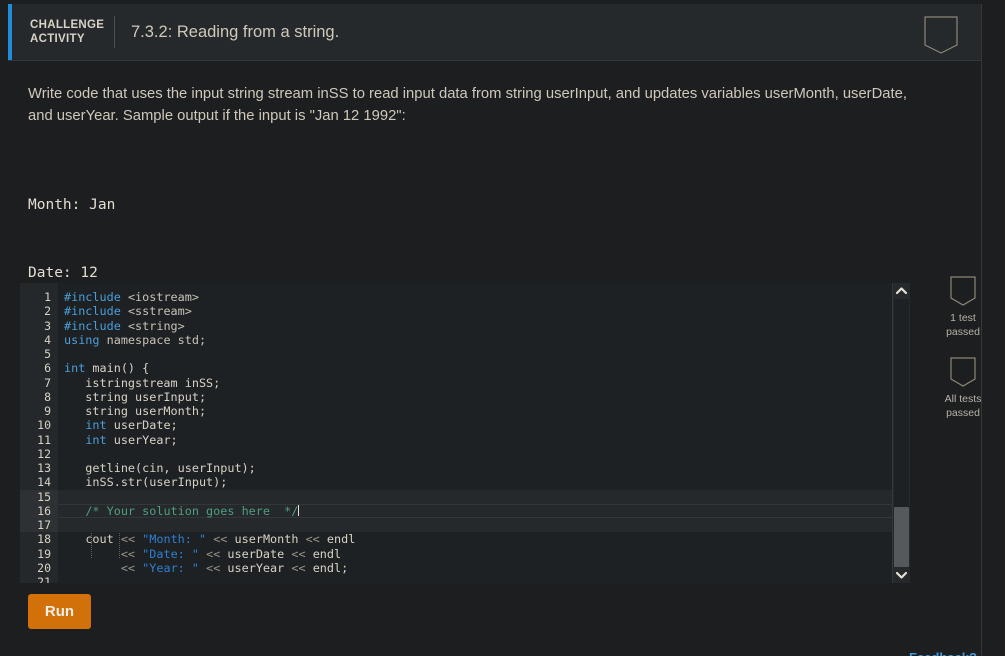 This screenshot has height=656, width=1005. What do you see at coordinates (72, 205) in the screenshot?
I see `sample-output-line-1: Month: Jan` at bounding box center [72, 205].